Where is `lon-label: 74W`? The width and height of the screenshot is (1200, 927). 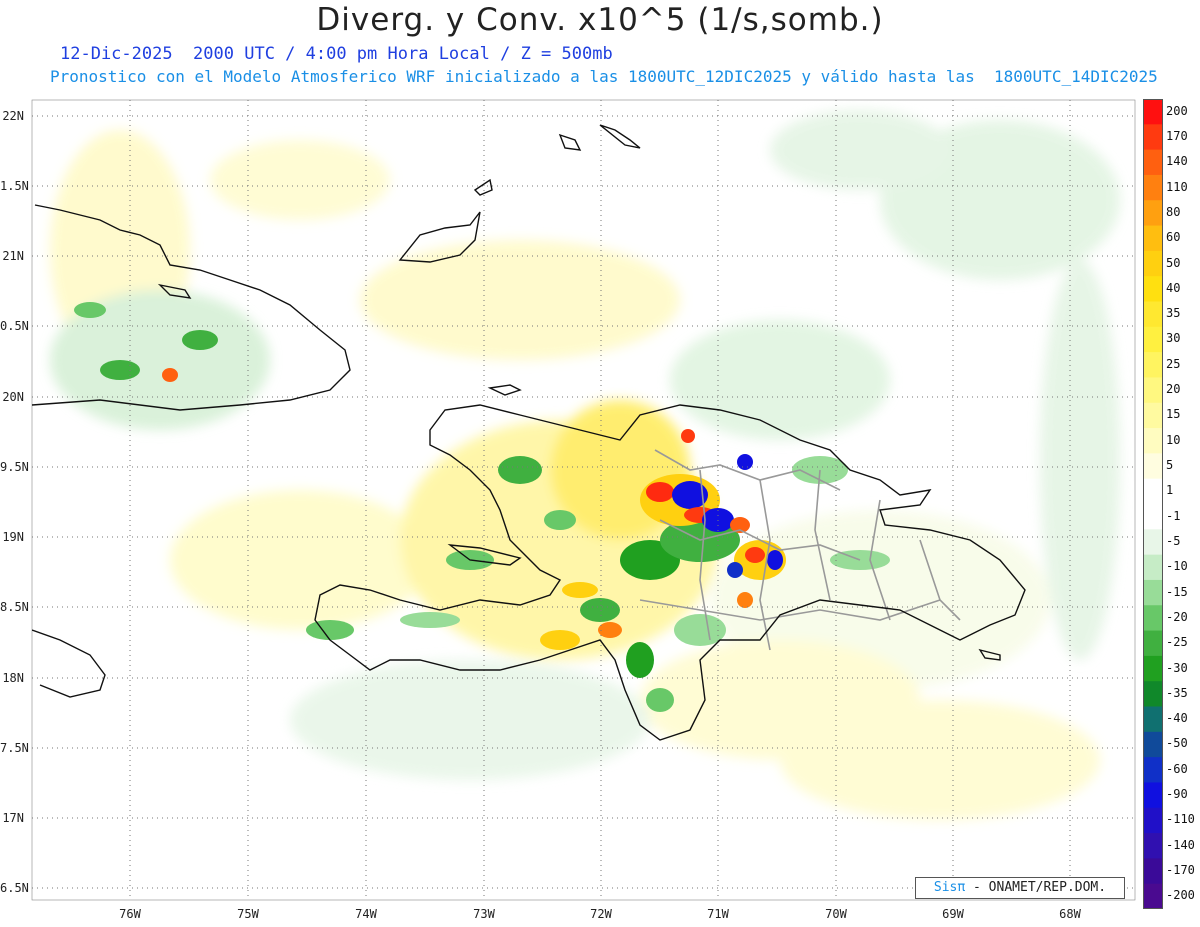
lon-label: 74W is located at coordinates (366, 914).